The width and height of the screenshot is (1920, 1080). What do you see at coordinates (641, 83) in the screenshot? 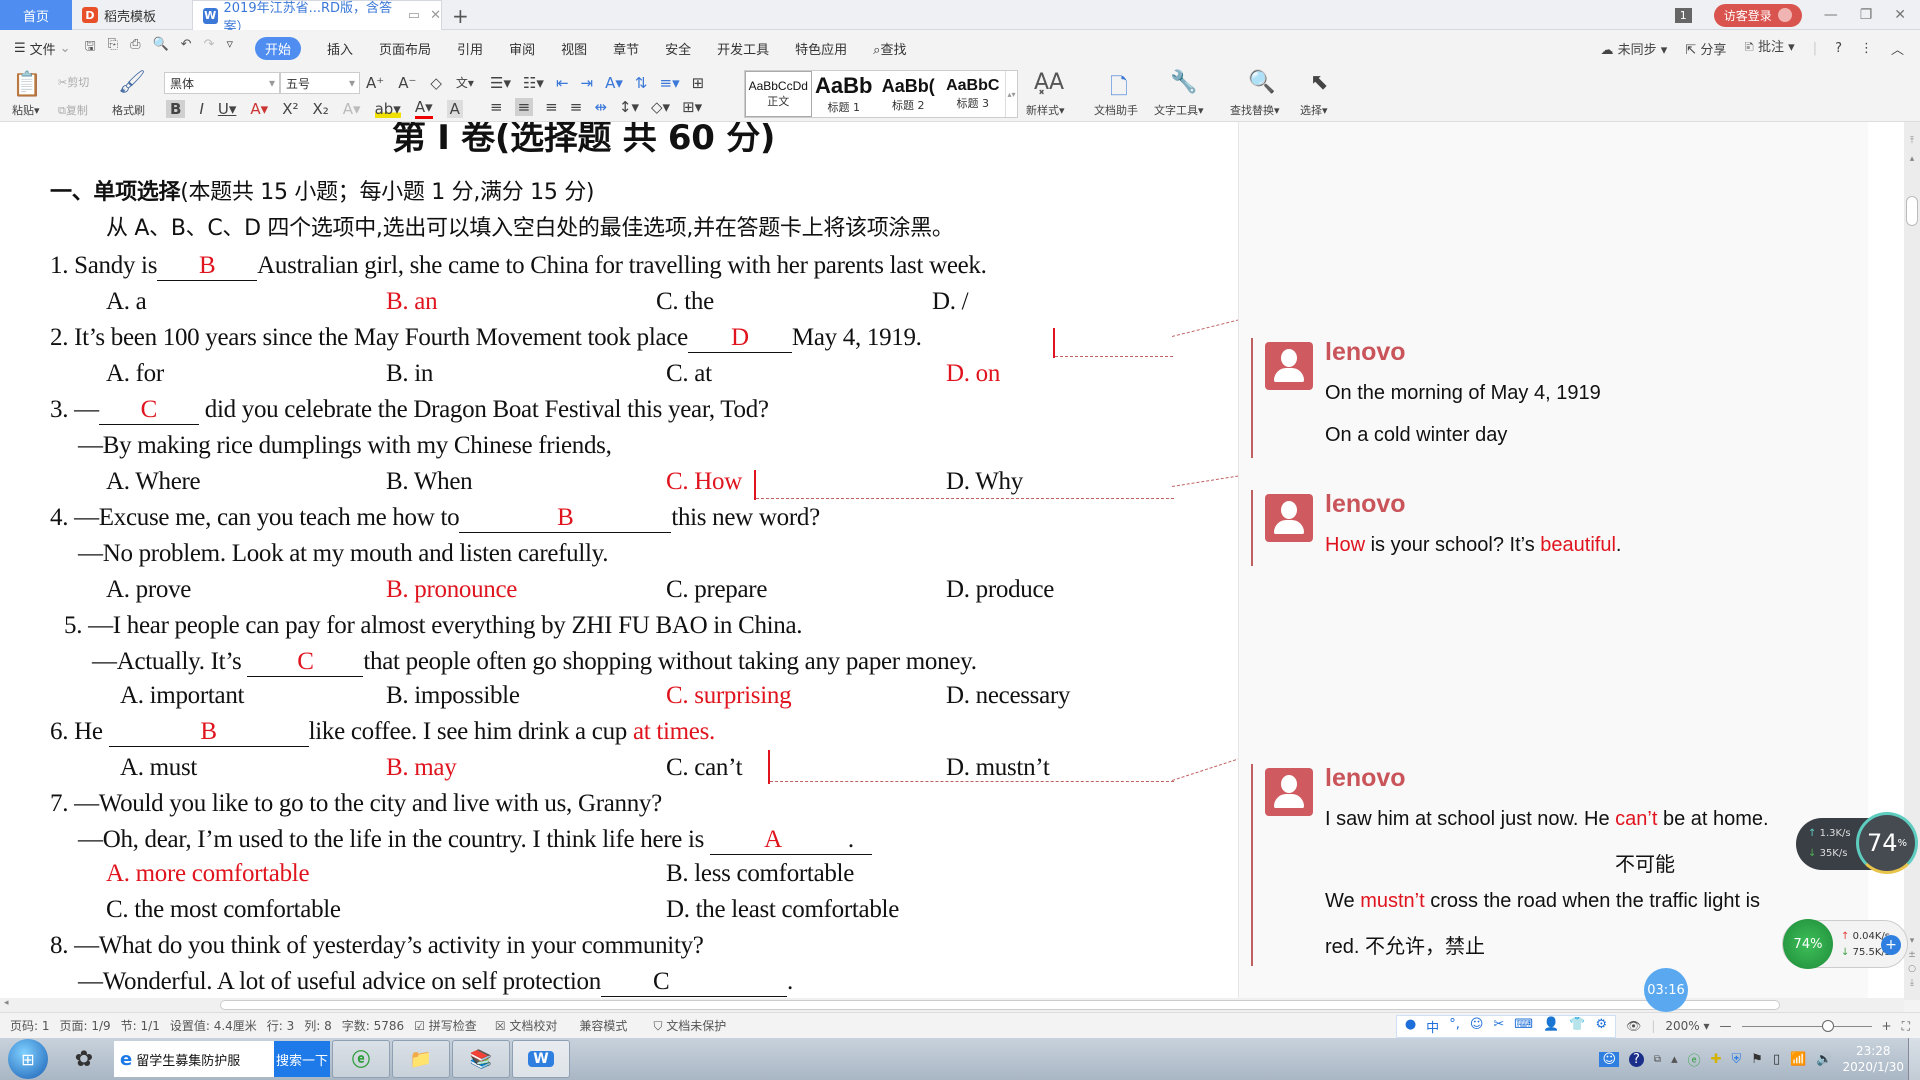
I see `sort-icon: ⇅` at bounding box center [641, 83].